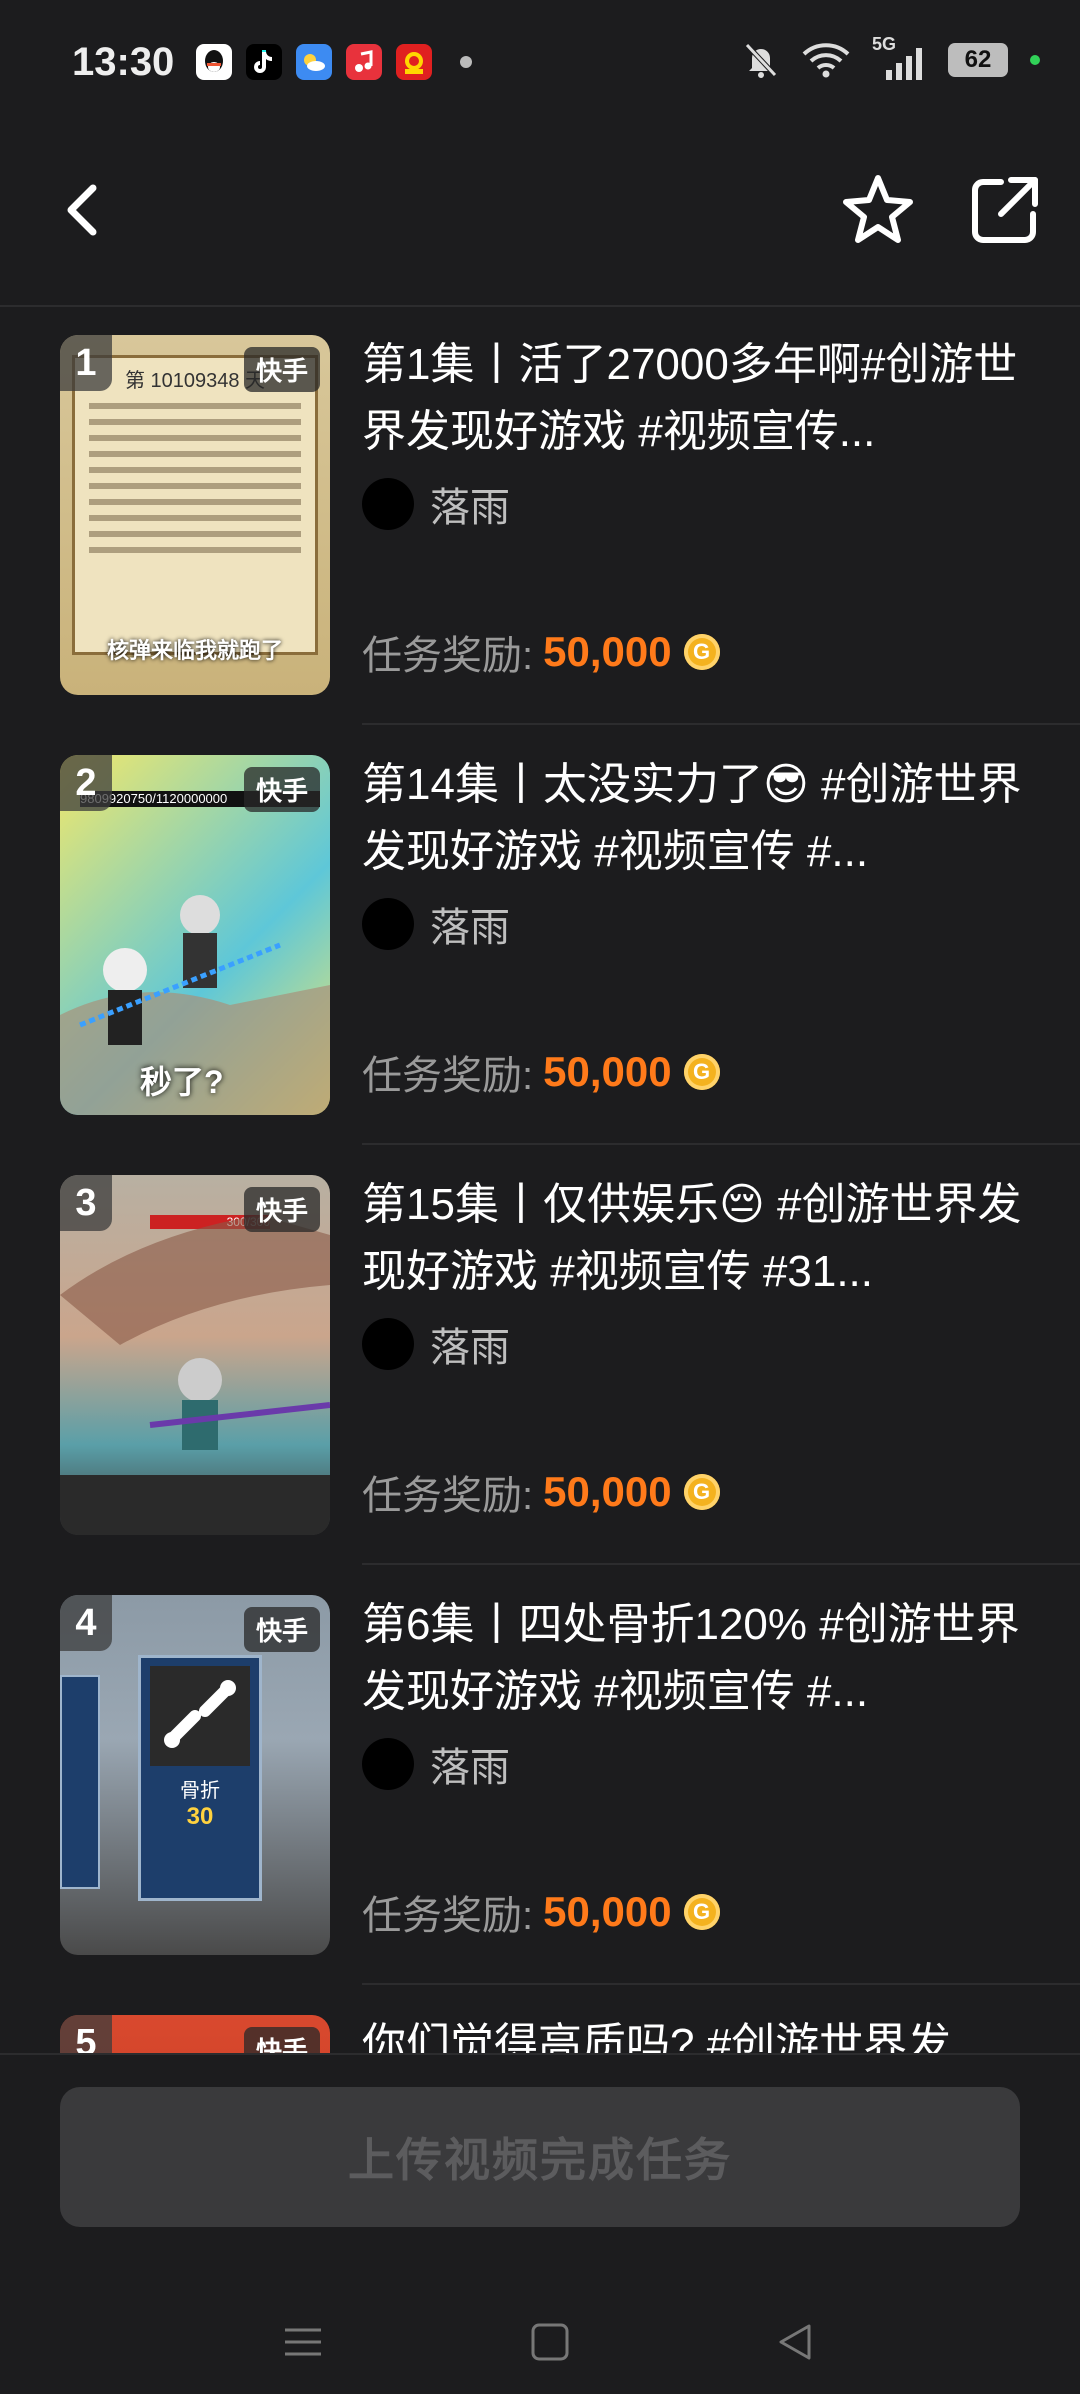 The height and width of the screenshot is (2394, 1080). Describe the element at coordinates (195, 2034) in the screenshot. I see `video-thumbnail: 5 快手` at that location.